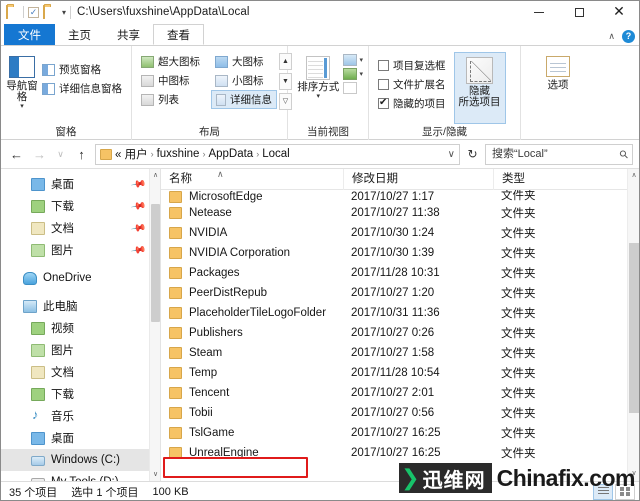  I want to click on layout-medium-icons: 中图标, so click(174, 80).